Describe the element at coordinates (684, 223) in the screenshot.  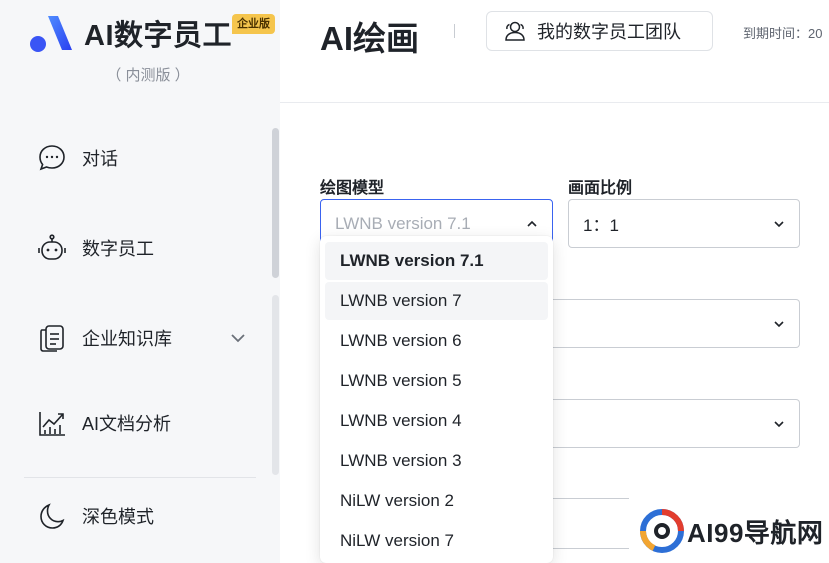
I see `ratio-select: 1：1` at that location.